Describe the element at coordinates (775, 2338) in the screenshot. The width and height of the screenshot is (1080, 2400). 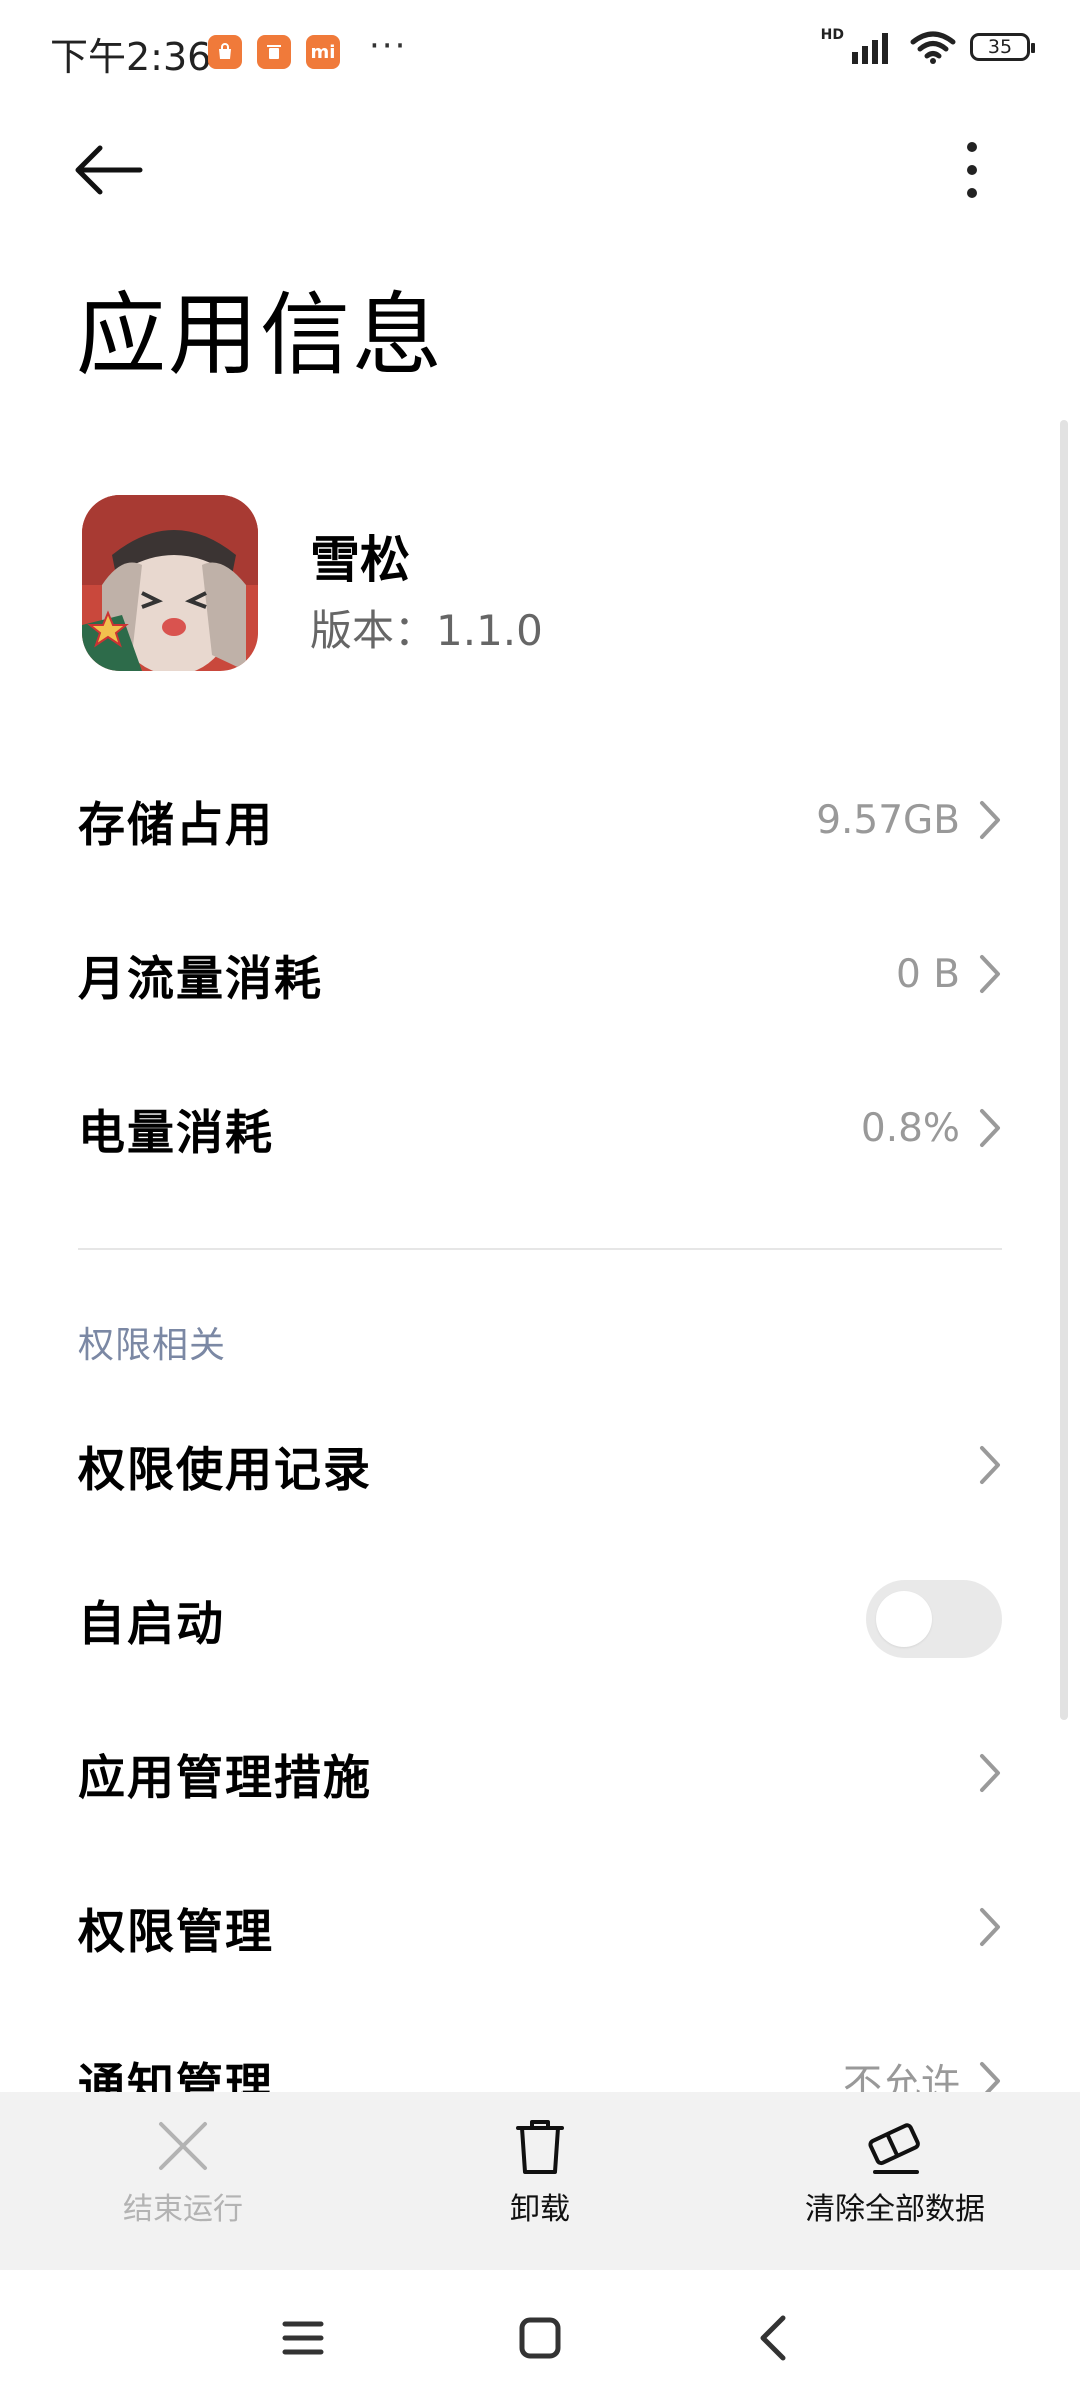
I see `back-icon` at that location.